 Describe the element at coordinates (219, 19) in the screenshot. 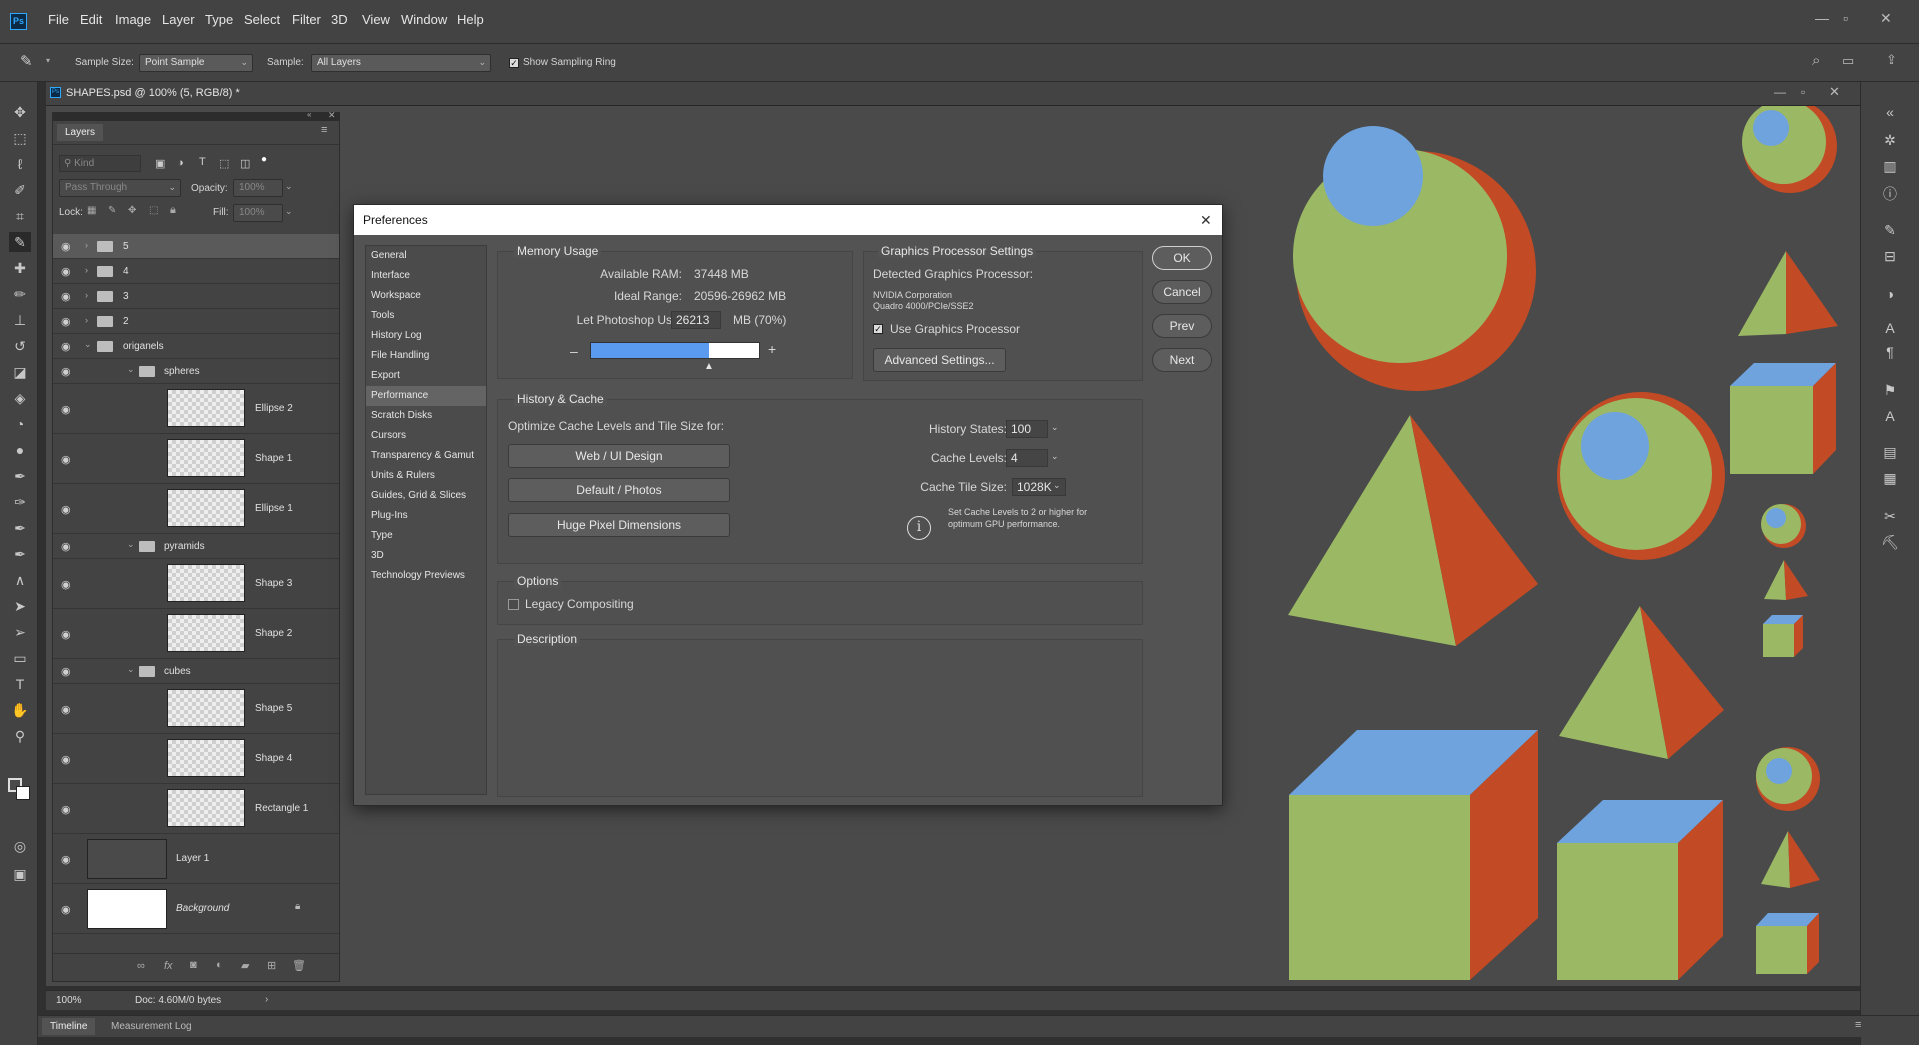

I see `menu-type: Type` at that location.